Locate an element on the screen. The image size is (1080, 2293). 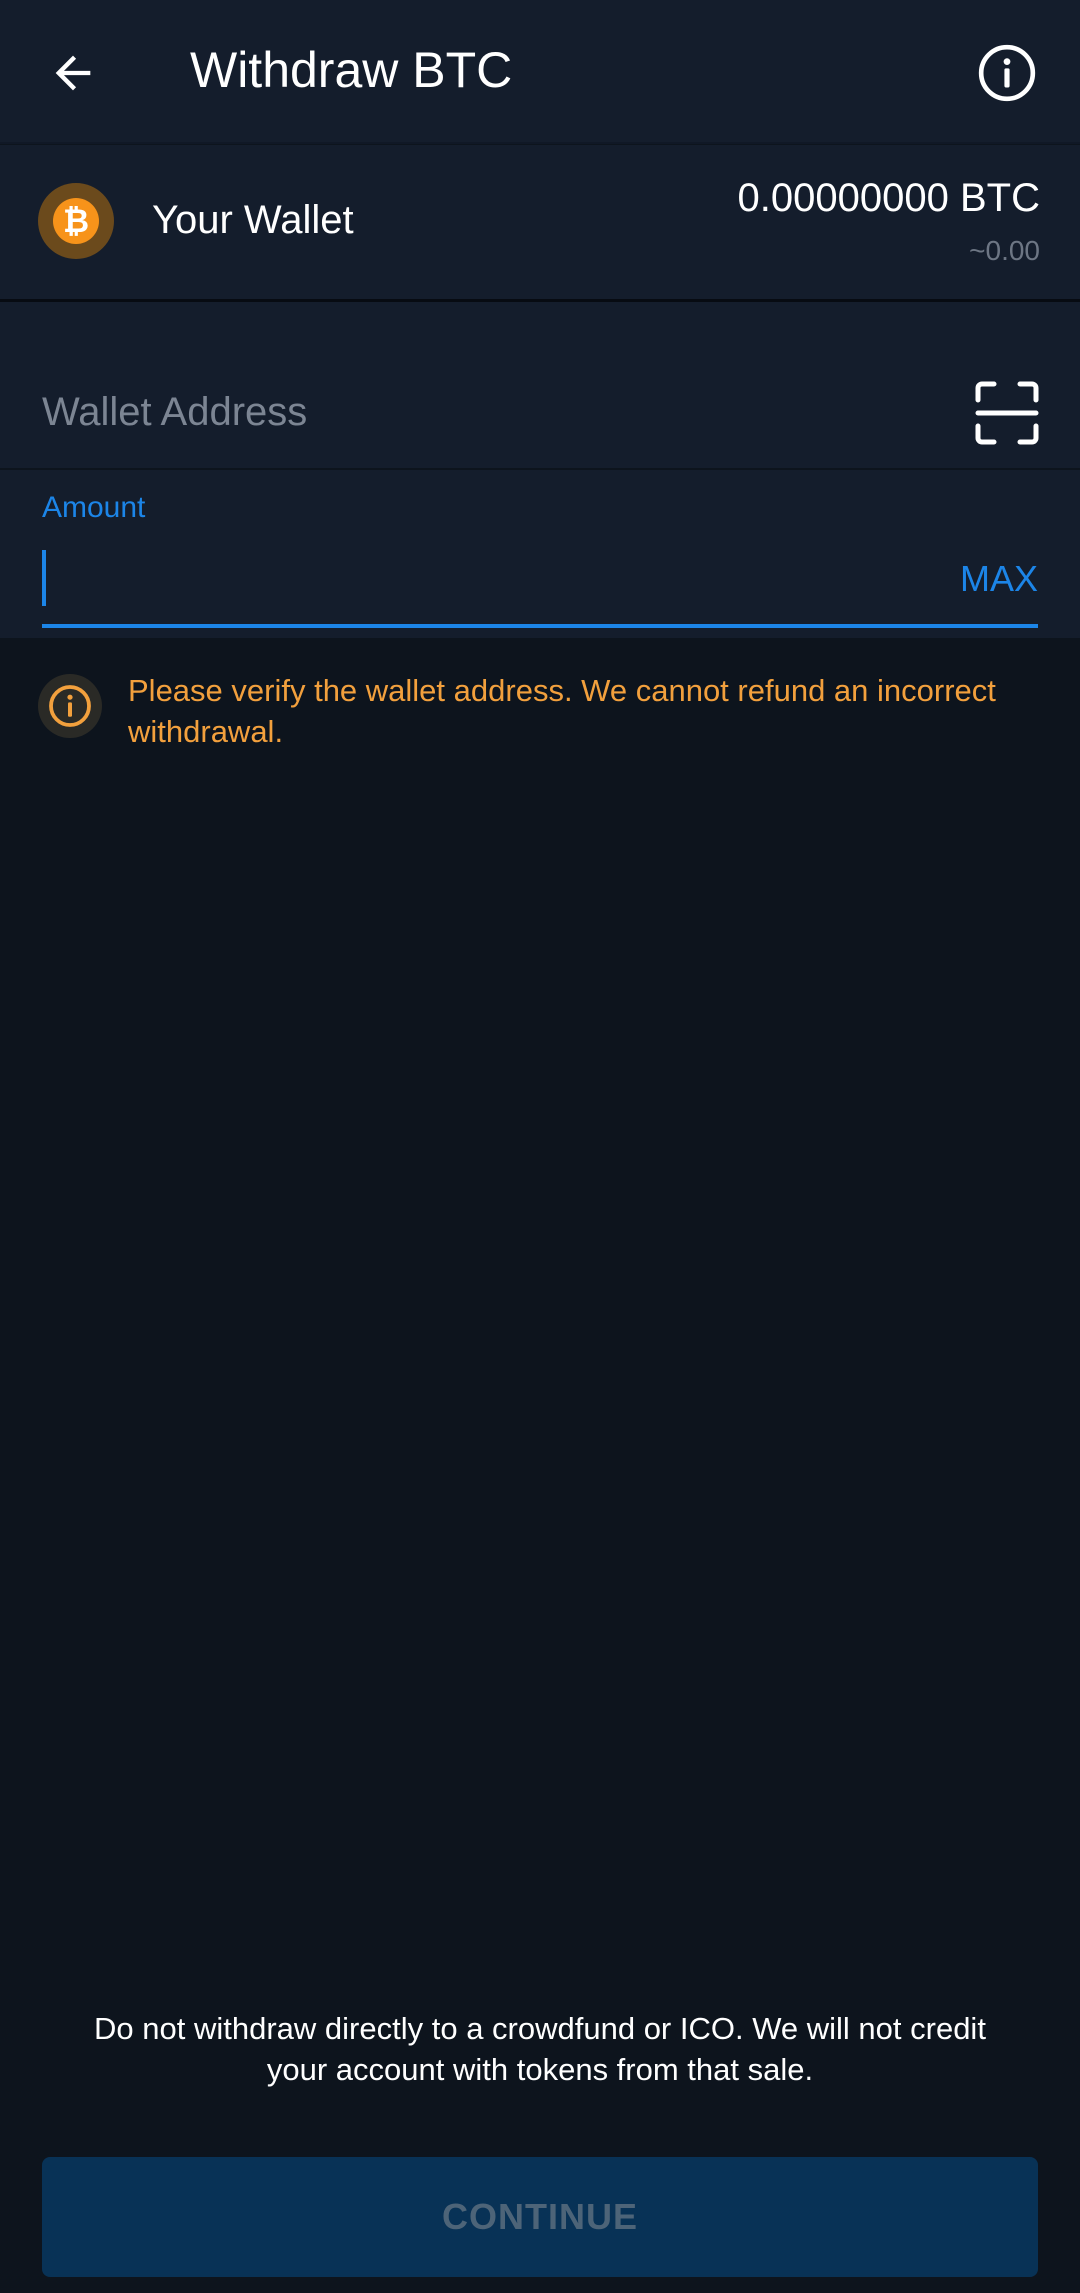
arrow-left-icon is located at coordinates (73, 73).